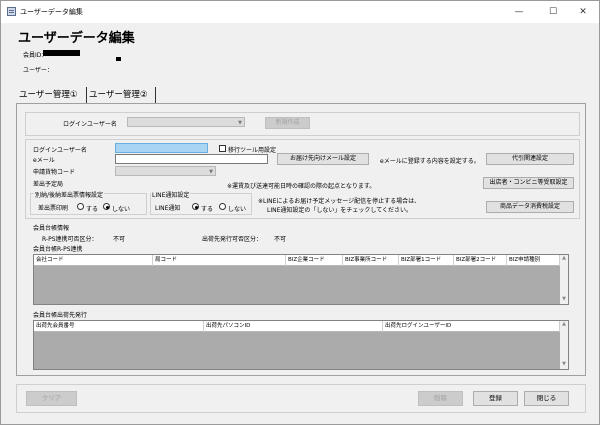 The height and width of the screenshot is (425, 600). Describe the element at coordinates (293, 326) in the screenshot. I see `dest-col-header: 出荷先パソコンID` at that location.